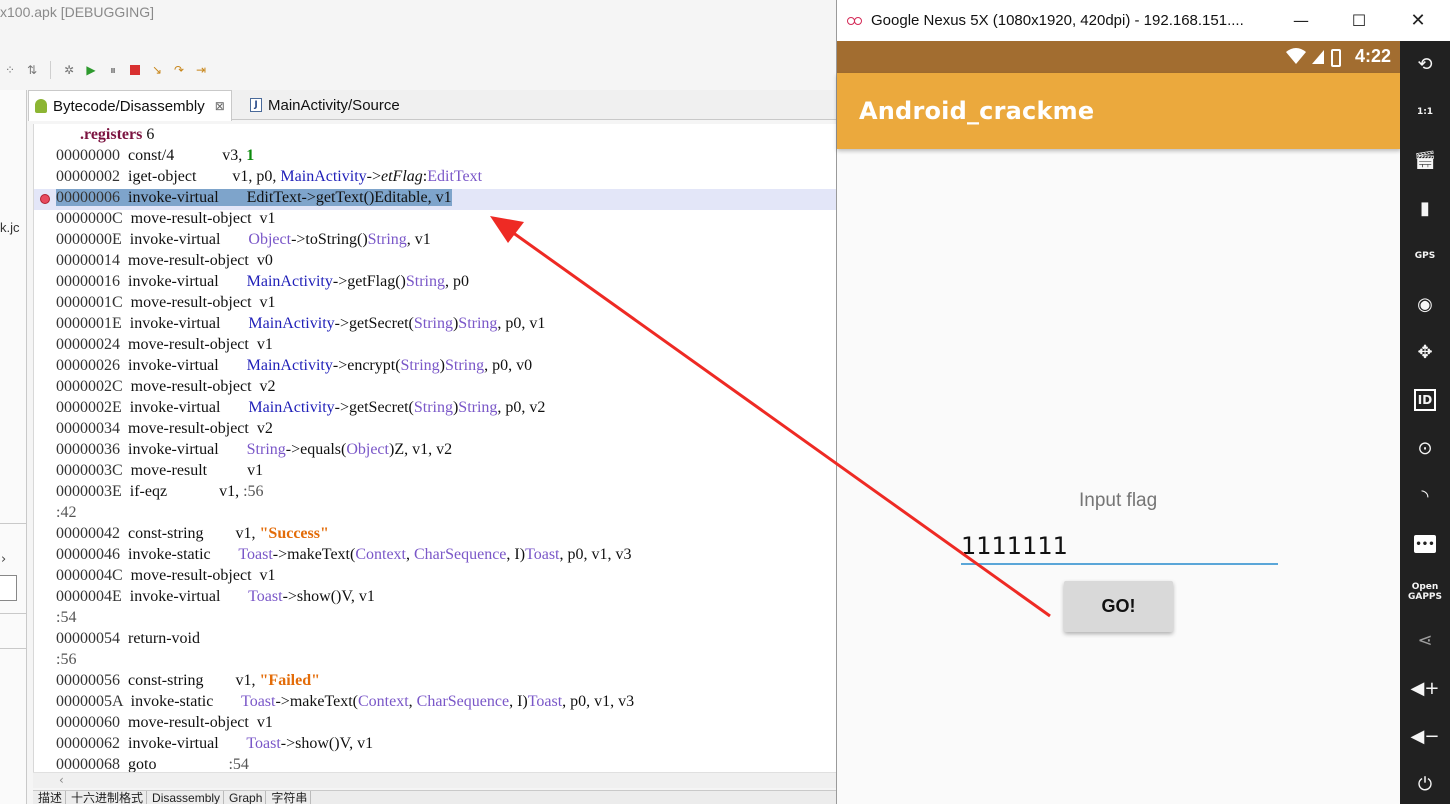  What do you see at coordinates (435, 493) in the screenshot?
I see `code-line: 0000003E if-eqz v1, :56` at bounding box center [435, 493].